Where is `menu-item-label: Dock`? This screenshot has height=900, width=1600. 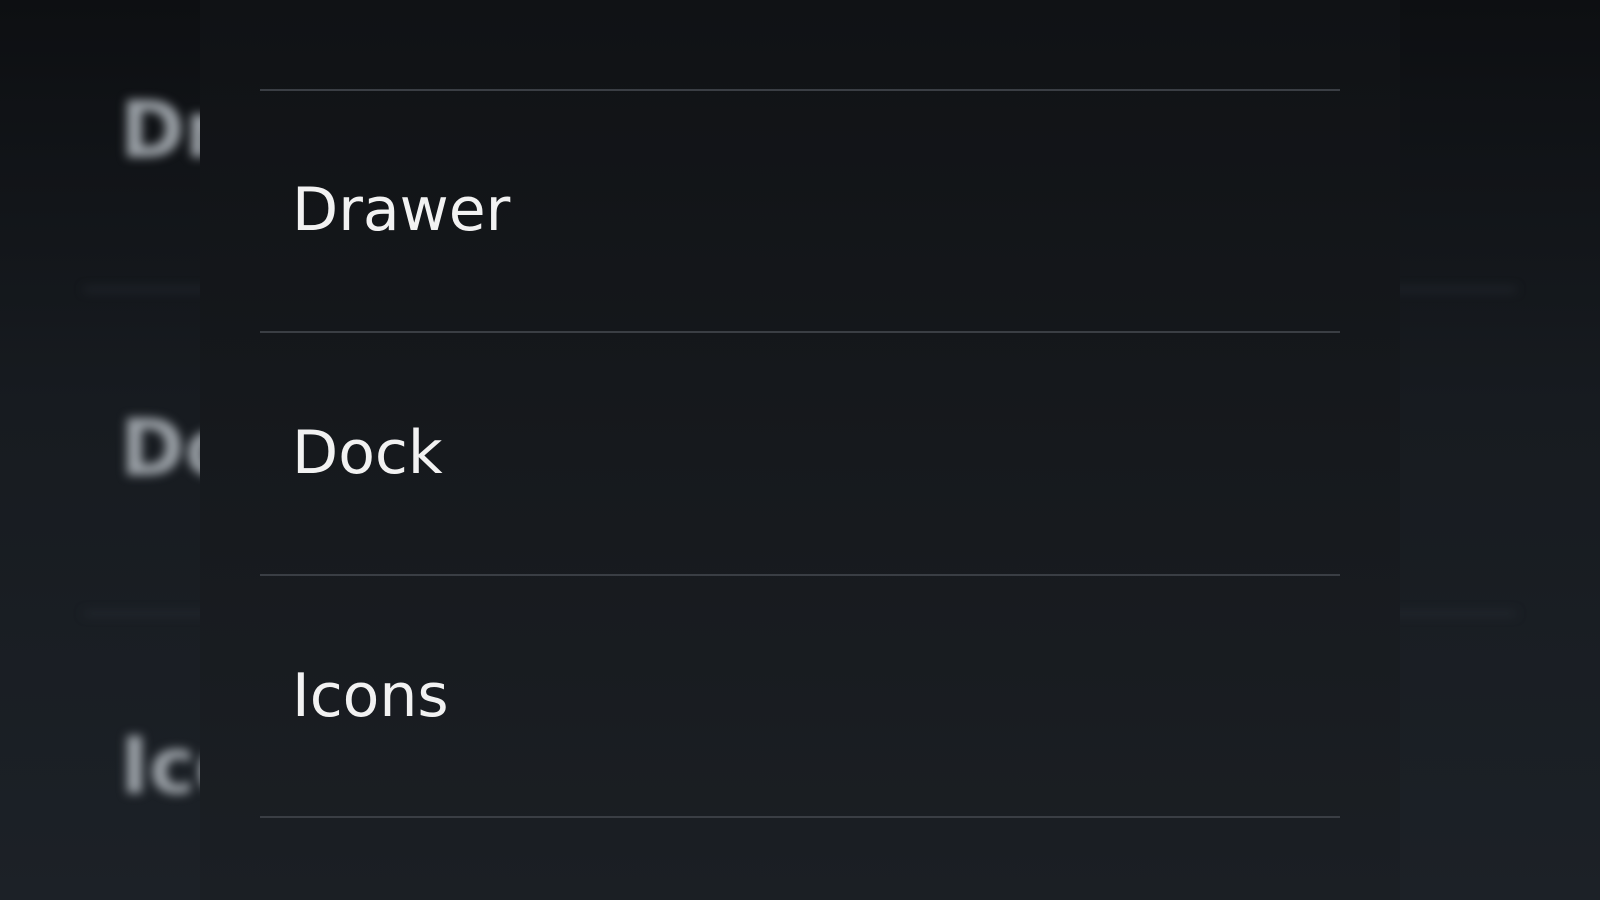 menu-item-label: Dock is located at coordinates (367, 453).